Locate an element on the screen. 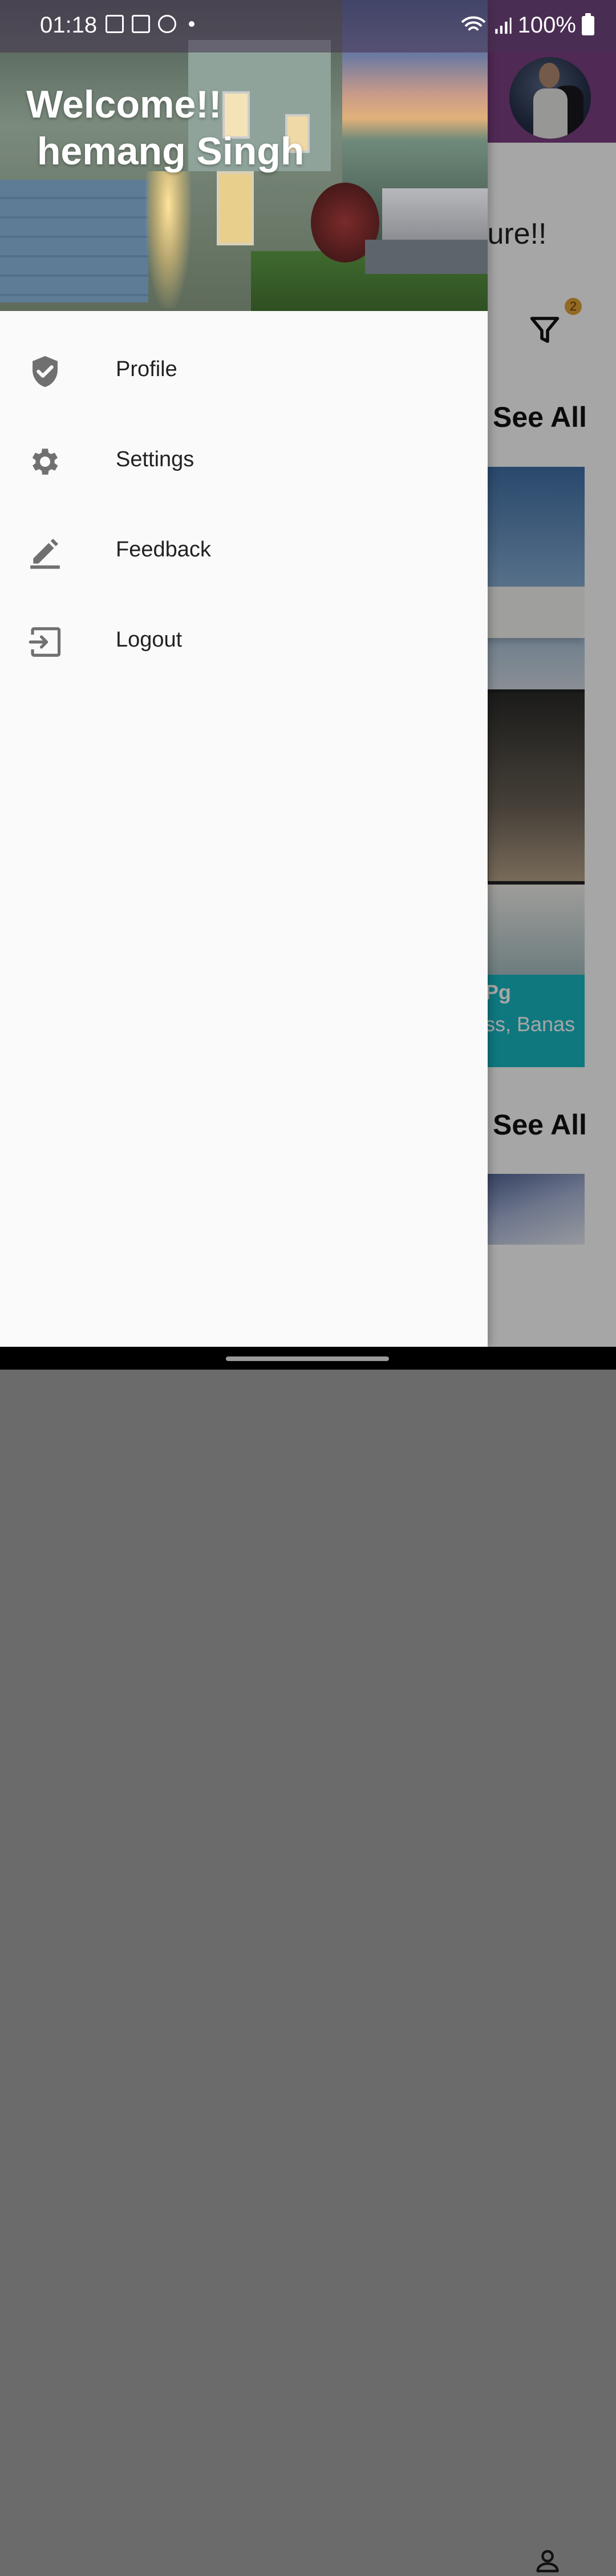 The image size is (616, 2576). drawer-item-logout: Logout is located at coordinates (244, 639).